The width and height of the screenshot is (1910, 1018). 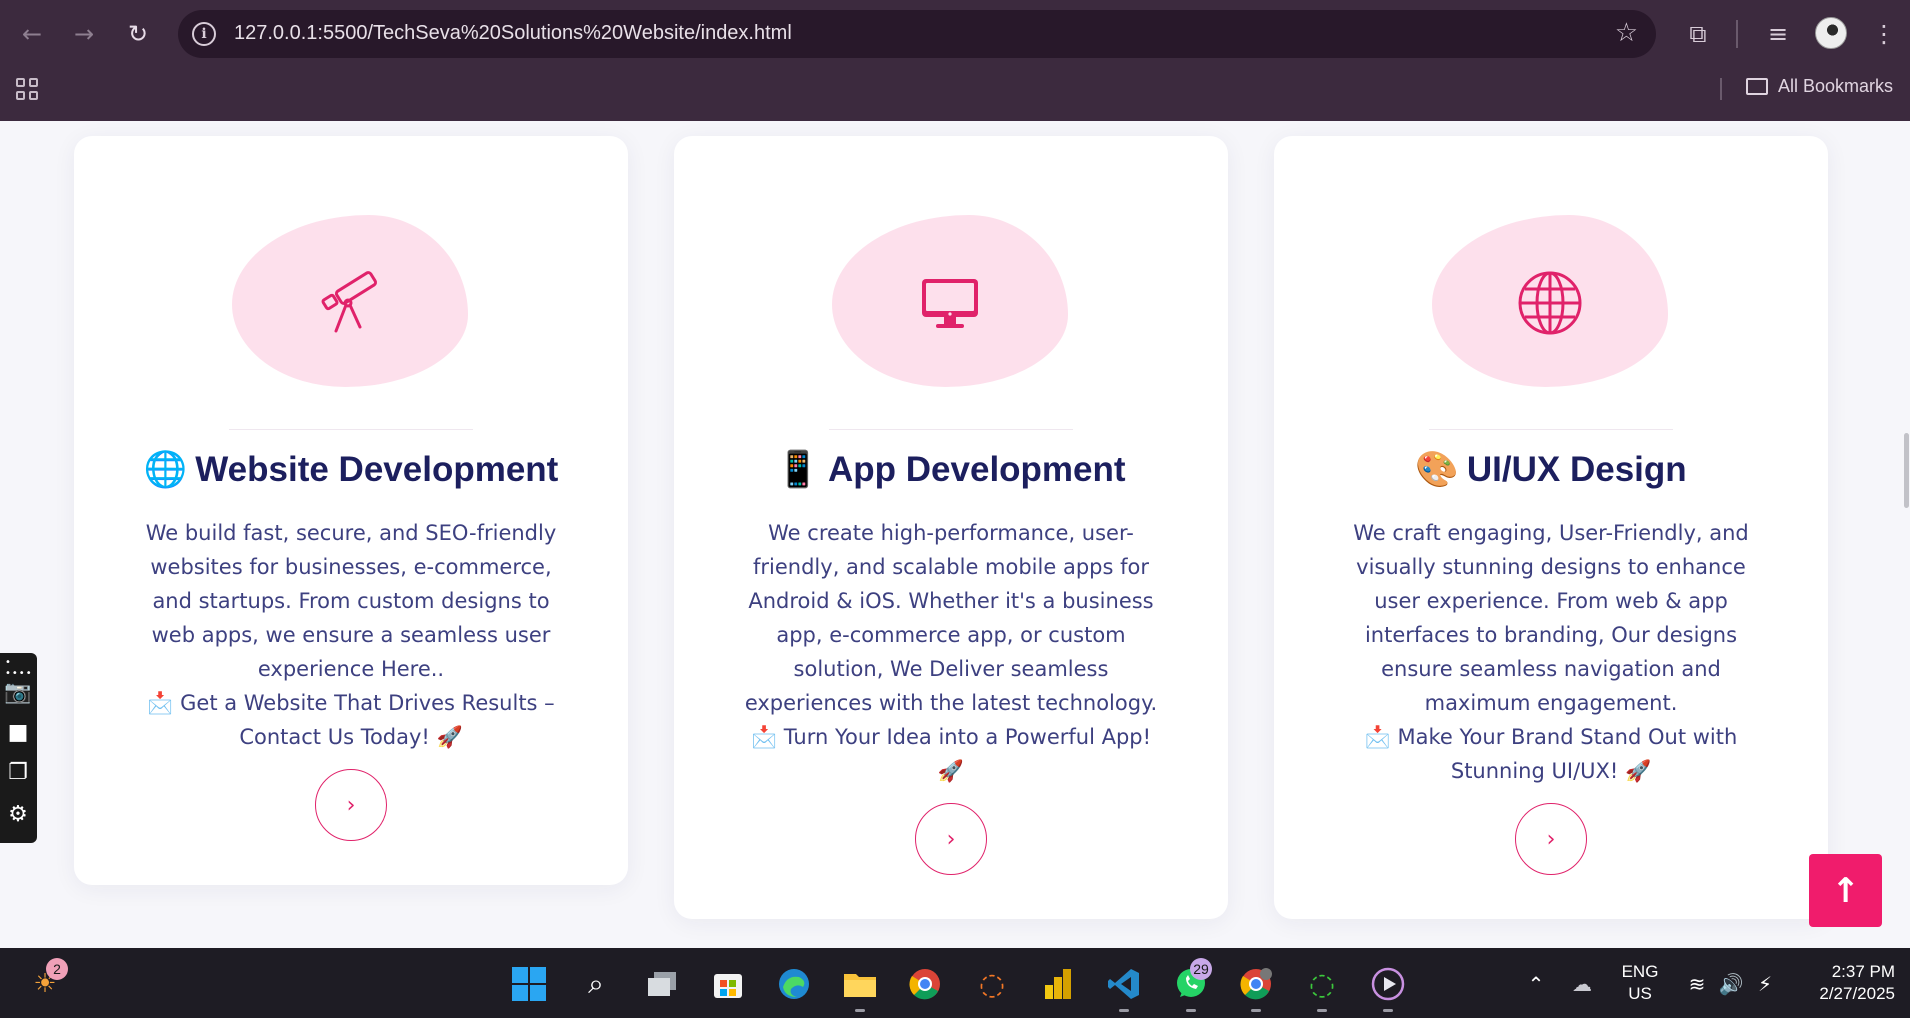 What do you see at coordinates (1698, 34) in the screenshot?
I see `extensions-icon: ⧉` at bounding box center [1698, 34].